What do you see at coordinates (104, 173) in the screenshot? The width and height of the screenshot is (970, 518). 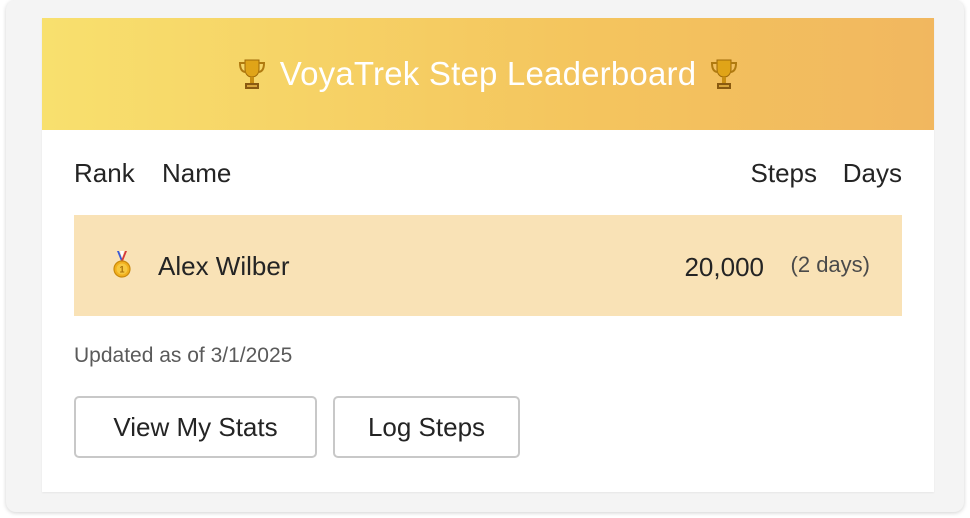 I see `header-rank: Rank` at bounding box center [104, 173].